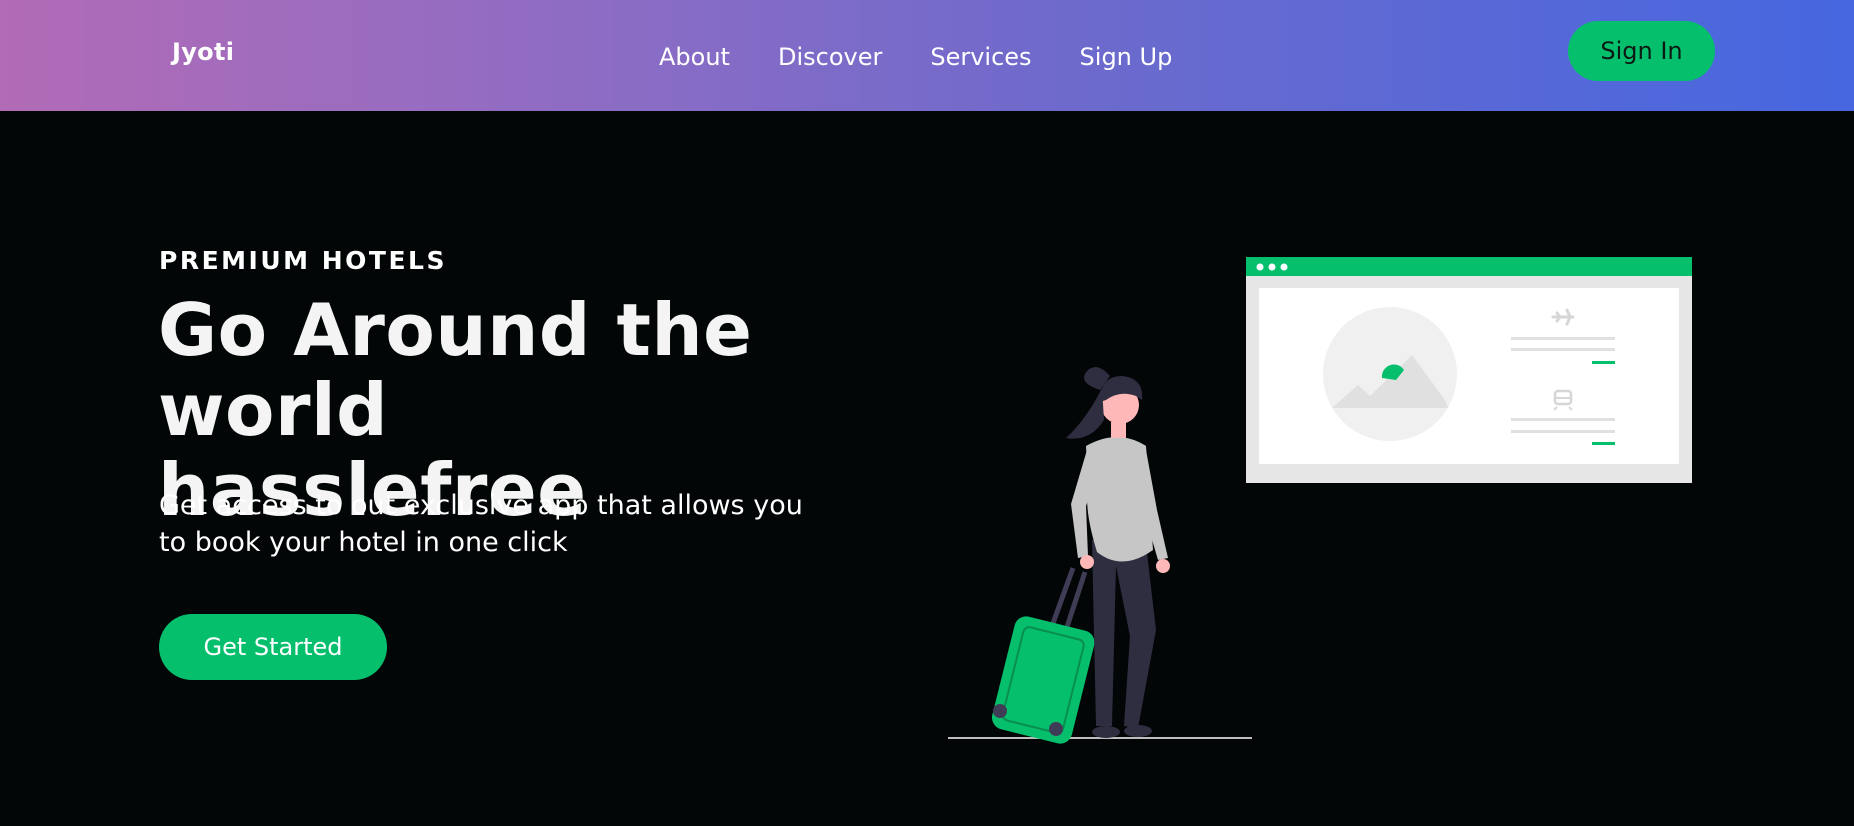 The width and height of the screenshot is (1854, 826). What do you see at coordinates (303, 260) in the screenshot?
I see `hero-eyebrow: PREMIUM HOTELS` at bounding box center [303, 260].